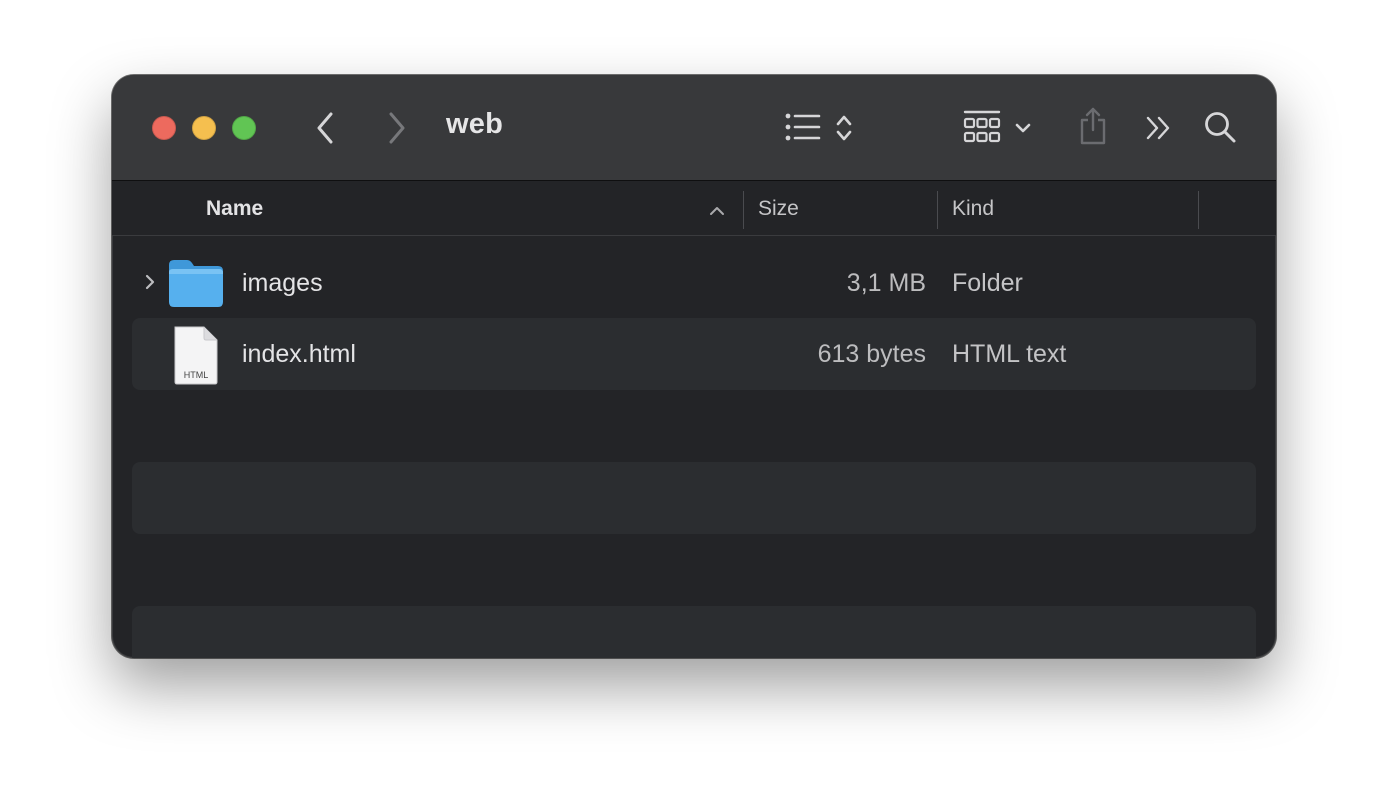 Image resolution: width=1388 pixels, height=806 pixels. Describe the element at coordinates (1023, 128) in the screenshot. I see `chevron-down-icon` at that location.